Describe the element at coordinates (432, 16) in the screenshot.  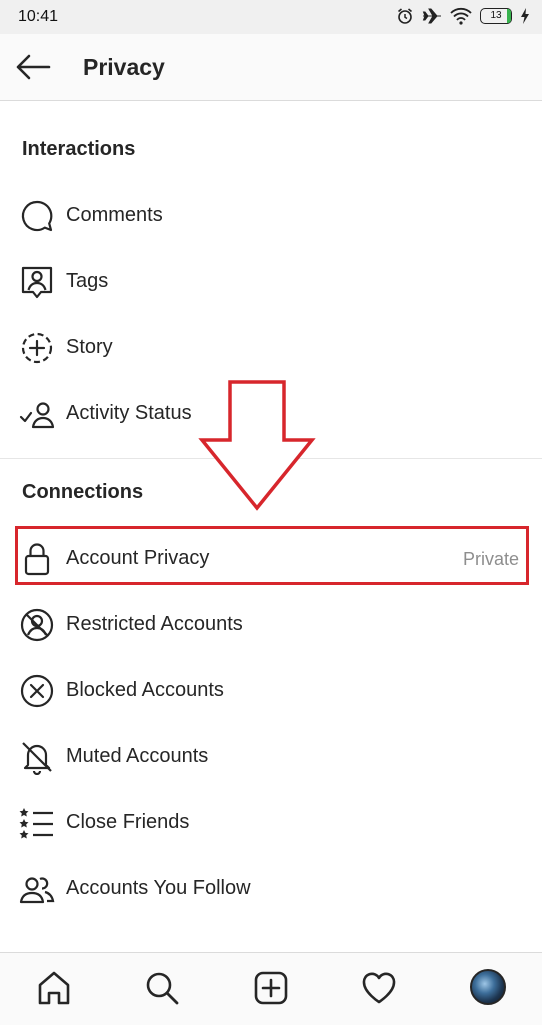
I see `airplane-icon` at that location.